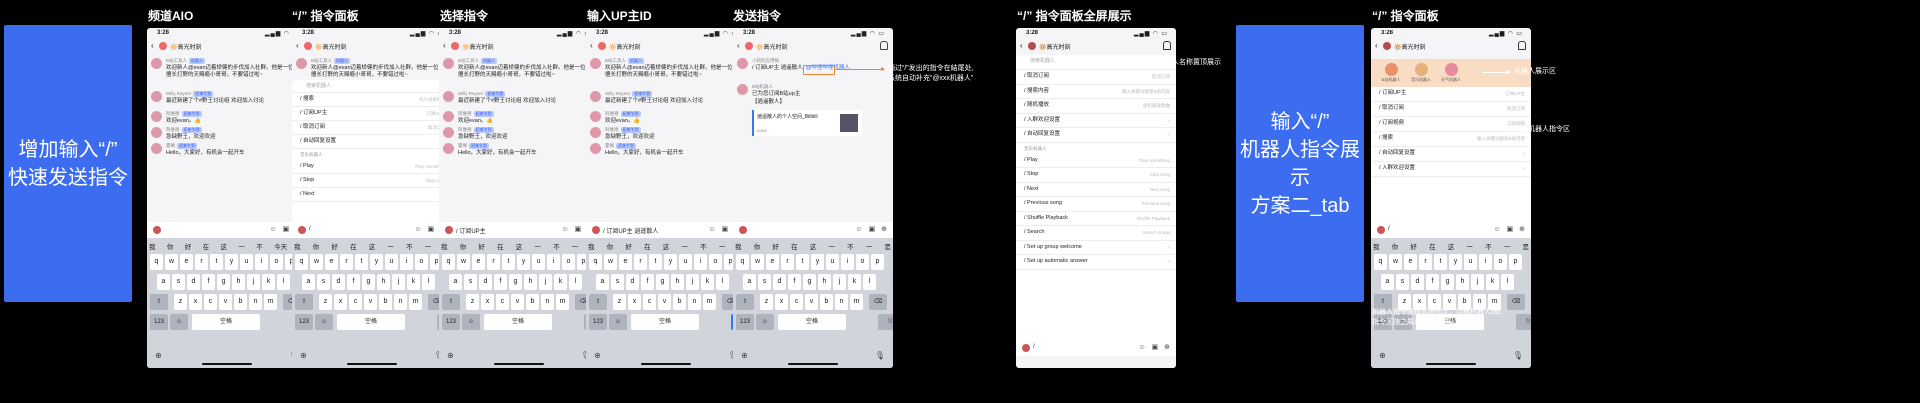 Image resolution: width=1920 pixels, height=403 pixels. What do you see at coordinates (280, 246) in the screenshot?
I see `candidate-word: 今天` at bounding box center [280, 246].